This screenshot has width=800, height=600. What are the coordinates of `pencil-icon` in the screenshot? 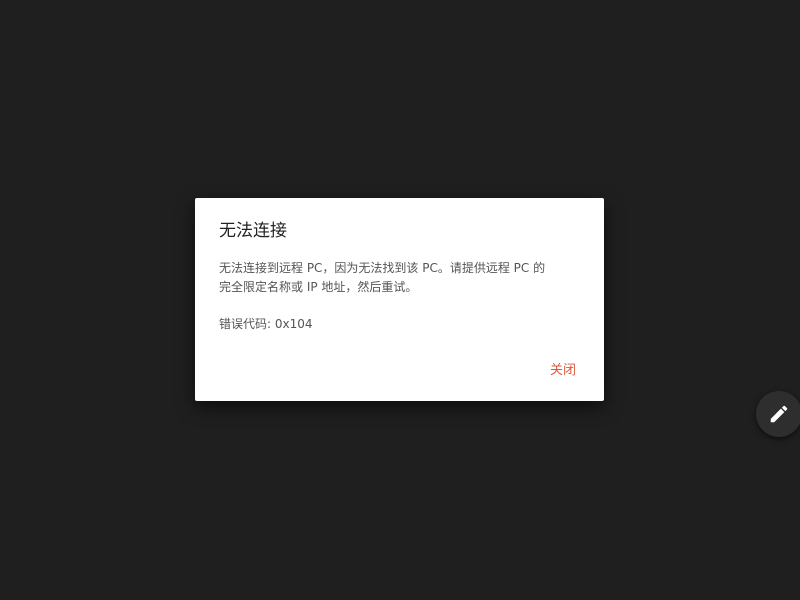 It's located at (779, 414).